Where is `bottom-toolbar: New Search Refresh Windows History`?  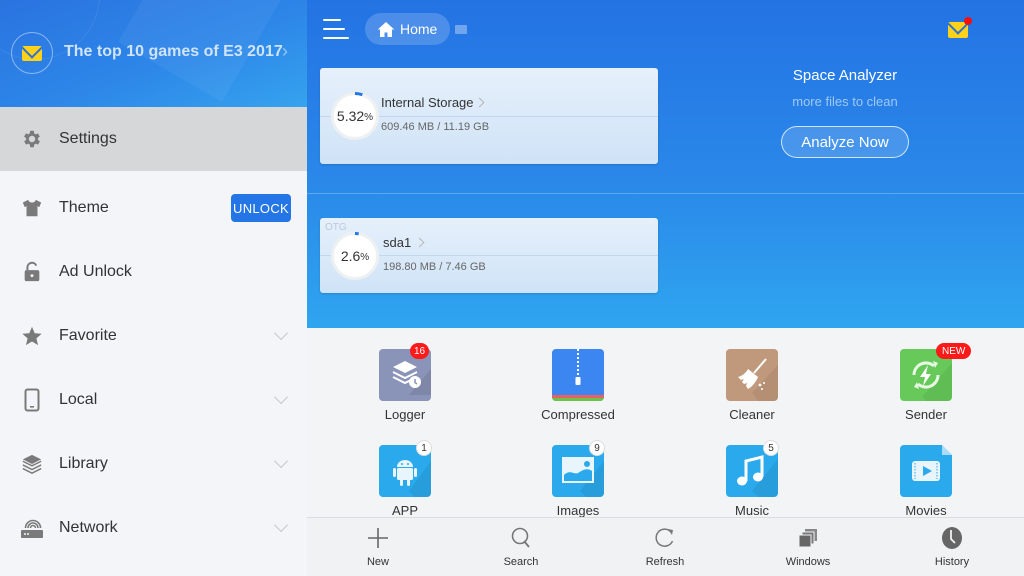 bottom-toolbar: New Search Refresh Windows History is located at coordinates (665, 547).